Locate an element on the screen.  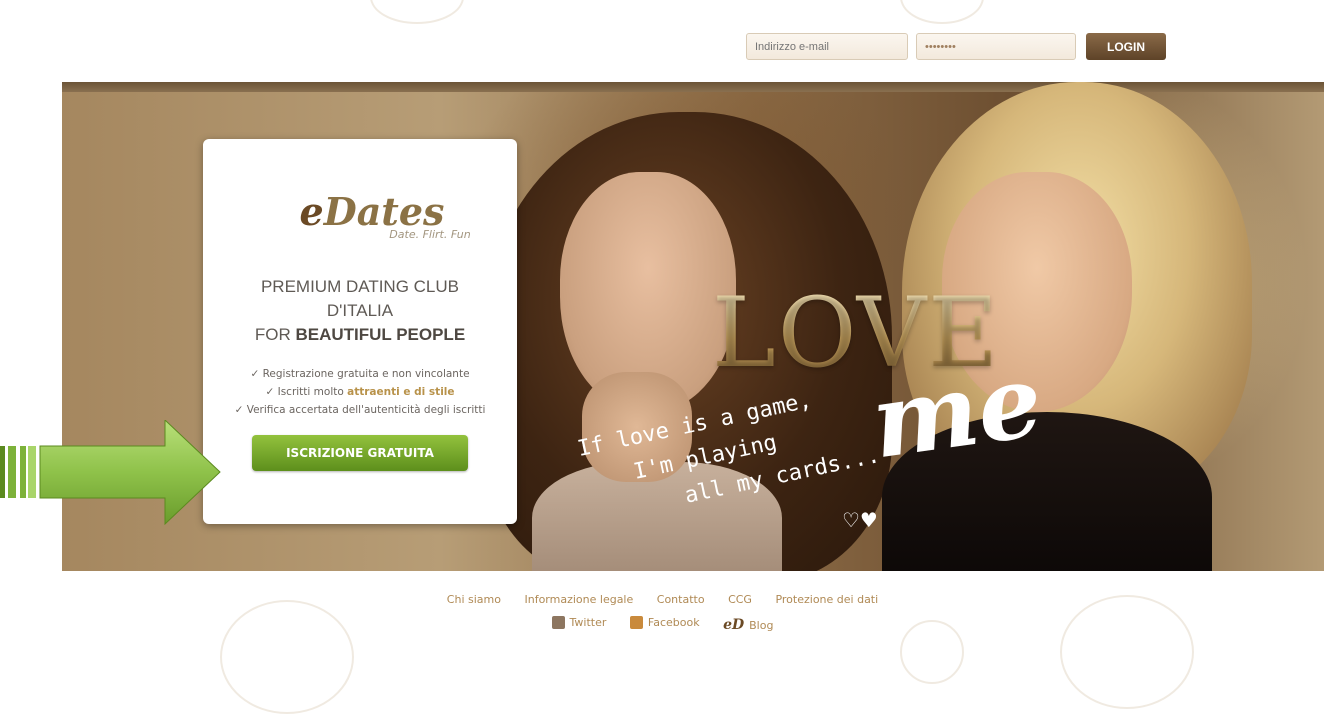
free-signup-button: ISCRIZIONE GRATUITA is located at coordinates (360, 453).